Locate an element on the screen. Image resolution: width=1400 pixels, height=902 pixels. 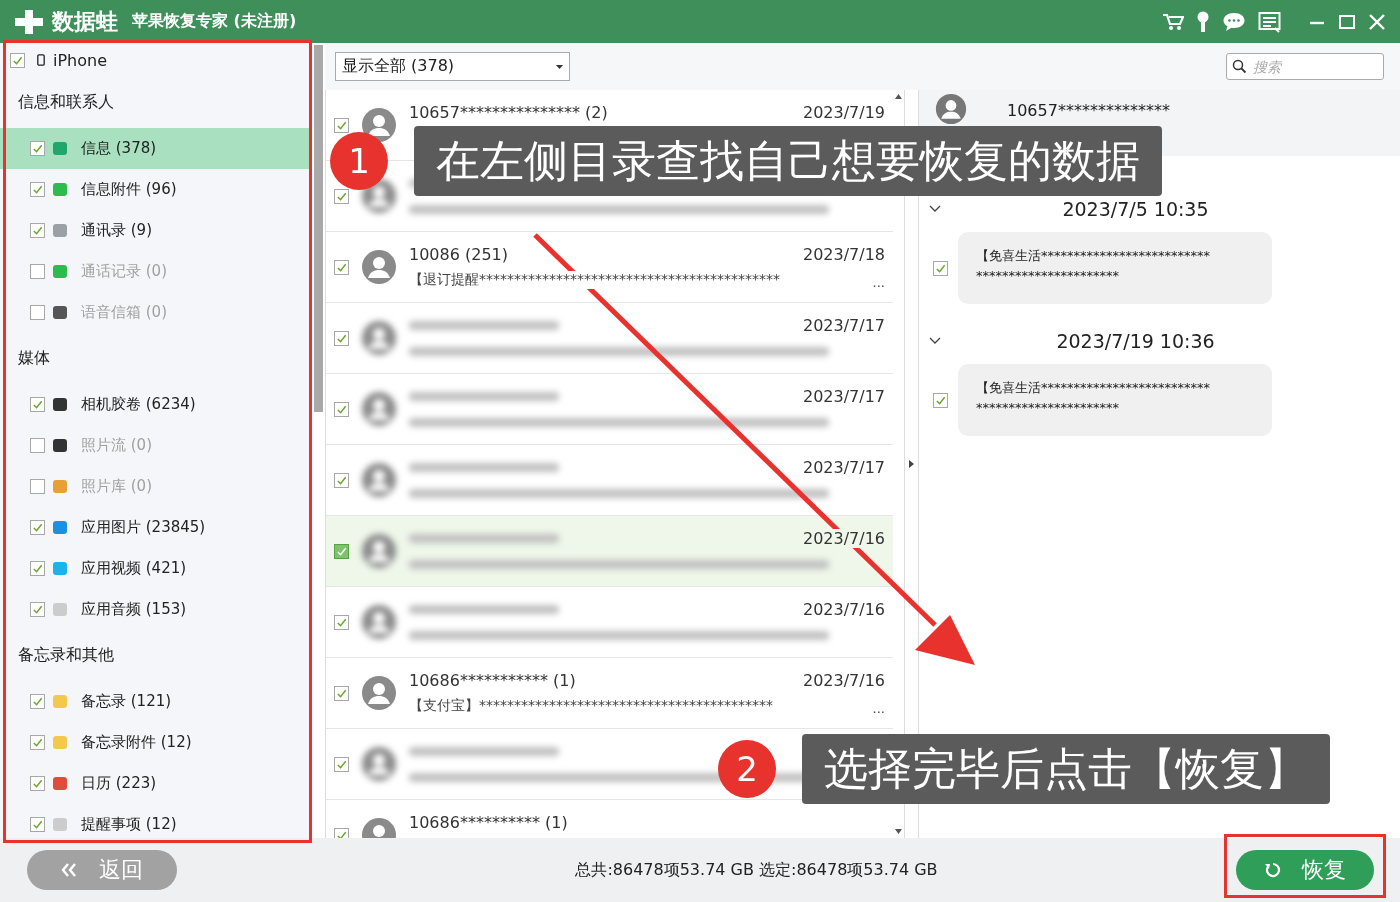
scroll-up-icon is located at coordinates (898, 96).